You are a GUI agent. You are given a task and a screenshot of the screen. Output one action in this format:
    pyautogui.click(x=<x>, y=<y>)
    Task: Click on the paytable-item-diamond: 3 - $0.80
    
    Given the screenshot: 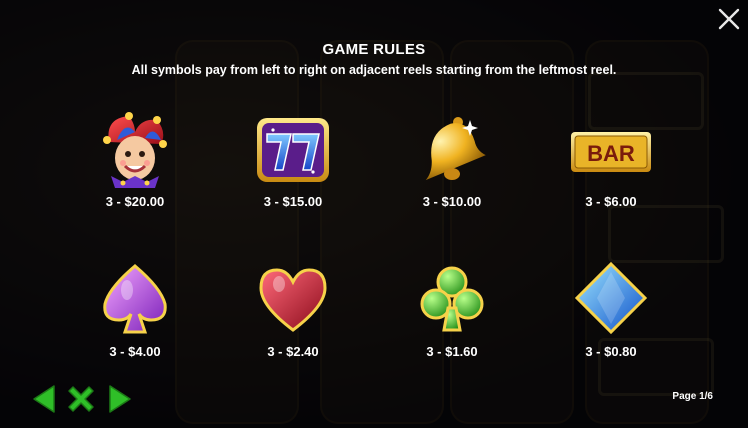 What is the action you would take?
    pyautogui.click(x=611, y=309)
    